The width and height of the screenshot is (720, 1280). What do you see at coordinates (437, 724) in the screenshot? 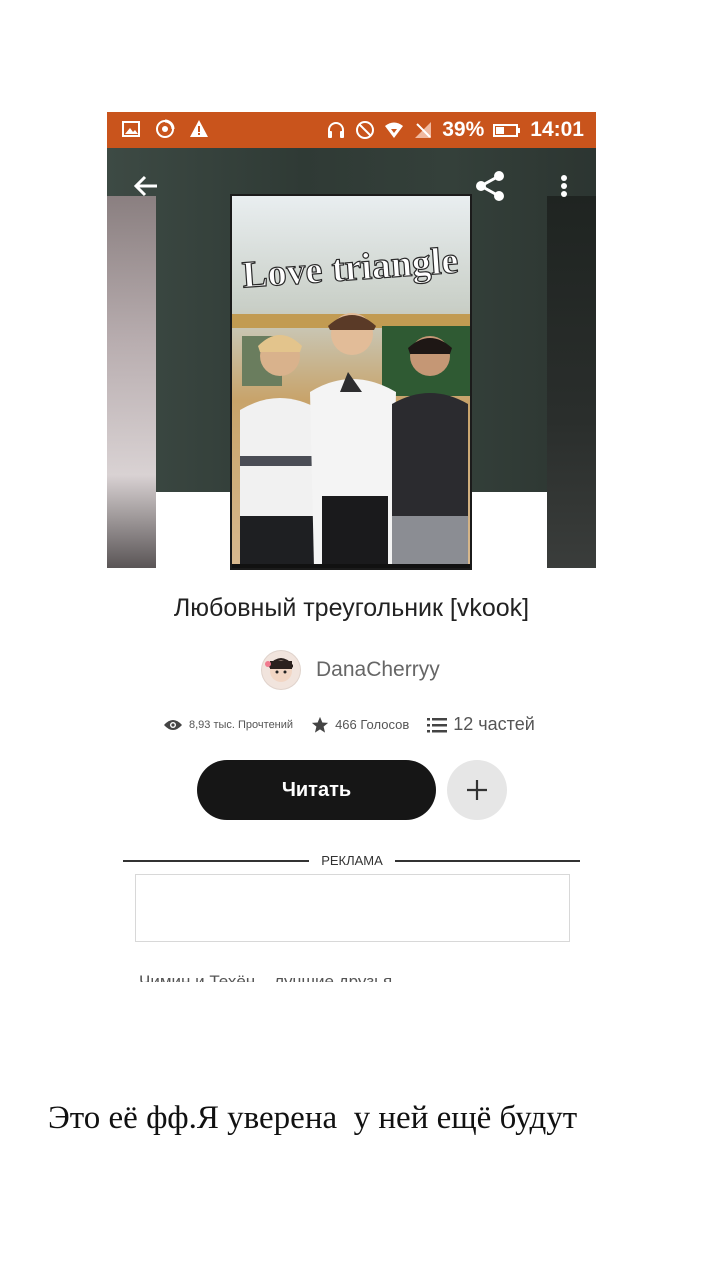
I see `list-icon` at bounding box center [437, 724].